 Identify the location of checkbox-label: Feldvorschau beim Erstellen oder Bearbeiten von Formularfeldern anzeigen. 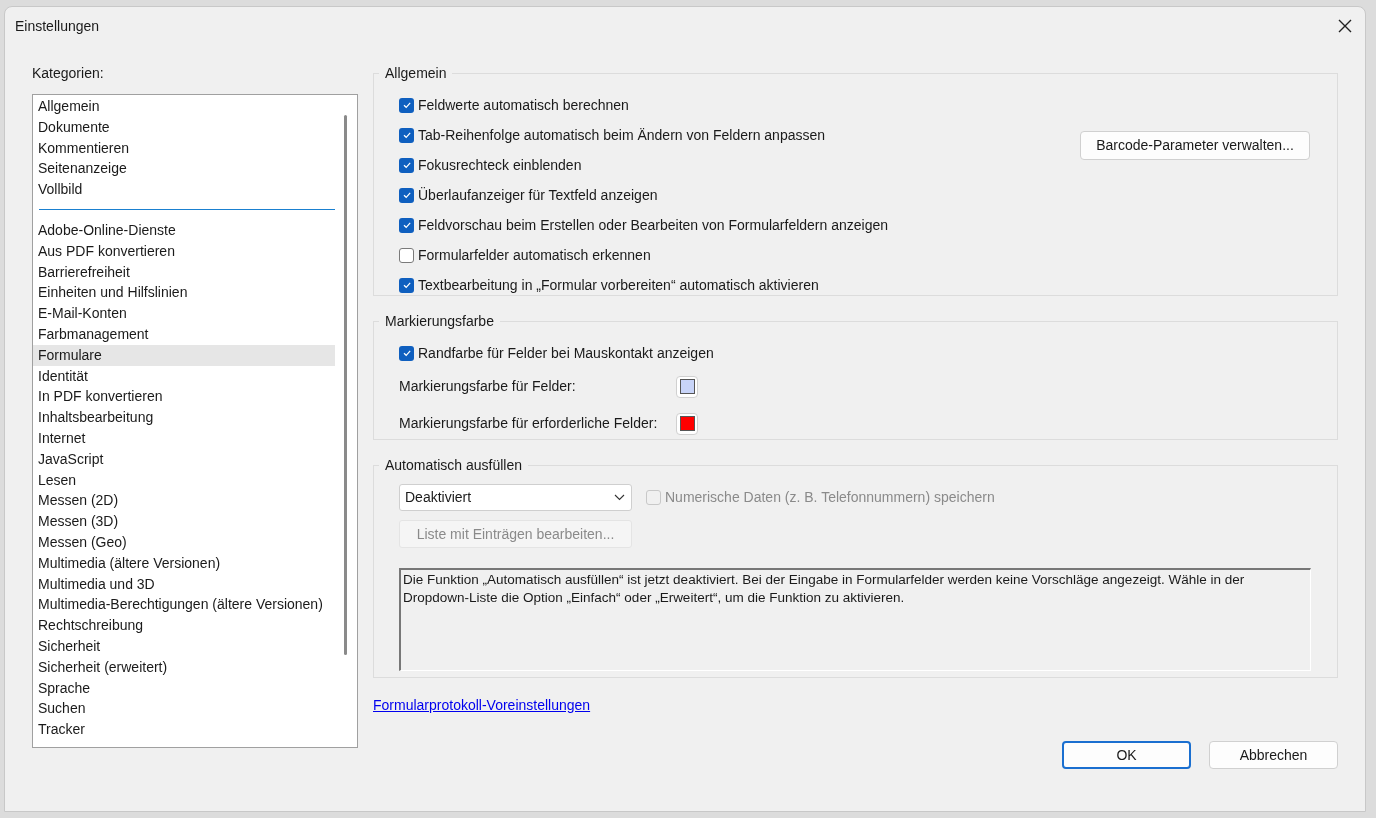
(653, 225).